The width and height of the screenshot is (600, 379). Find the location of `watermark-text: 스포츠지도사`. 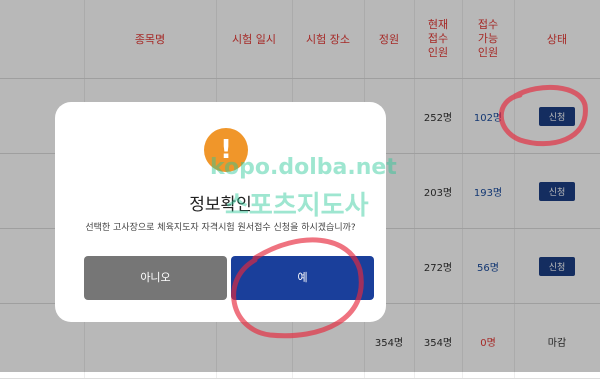

watermark-text: 스포츠지도사 is located at coordinates (297, 206).